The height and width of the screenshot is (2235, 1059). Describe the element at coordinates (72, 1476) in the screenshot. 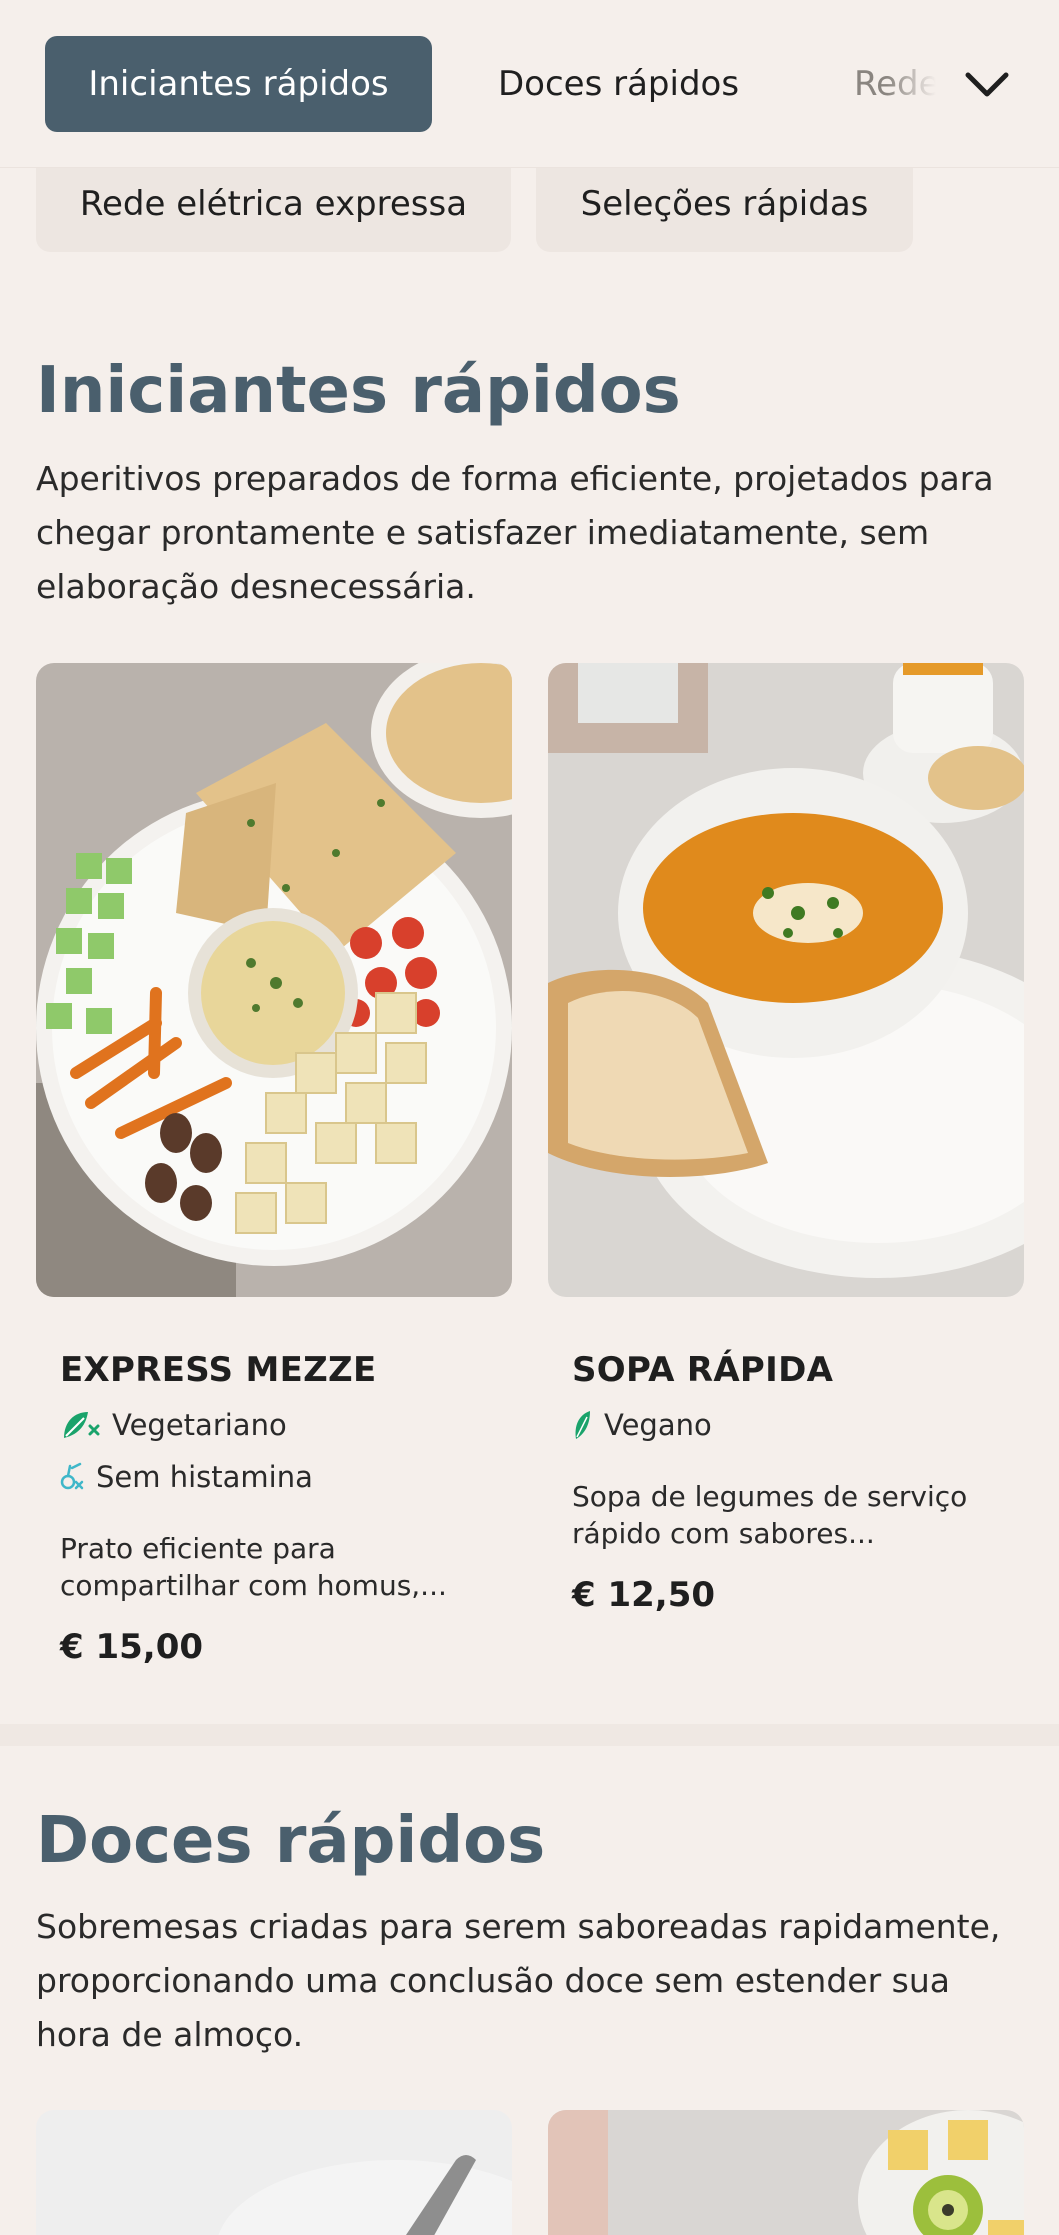

I see `histamine-free-icon` at that location.